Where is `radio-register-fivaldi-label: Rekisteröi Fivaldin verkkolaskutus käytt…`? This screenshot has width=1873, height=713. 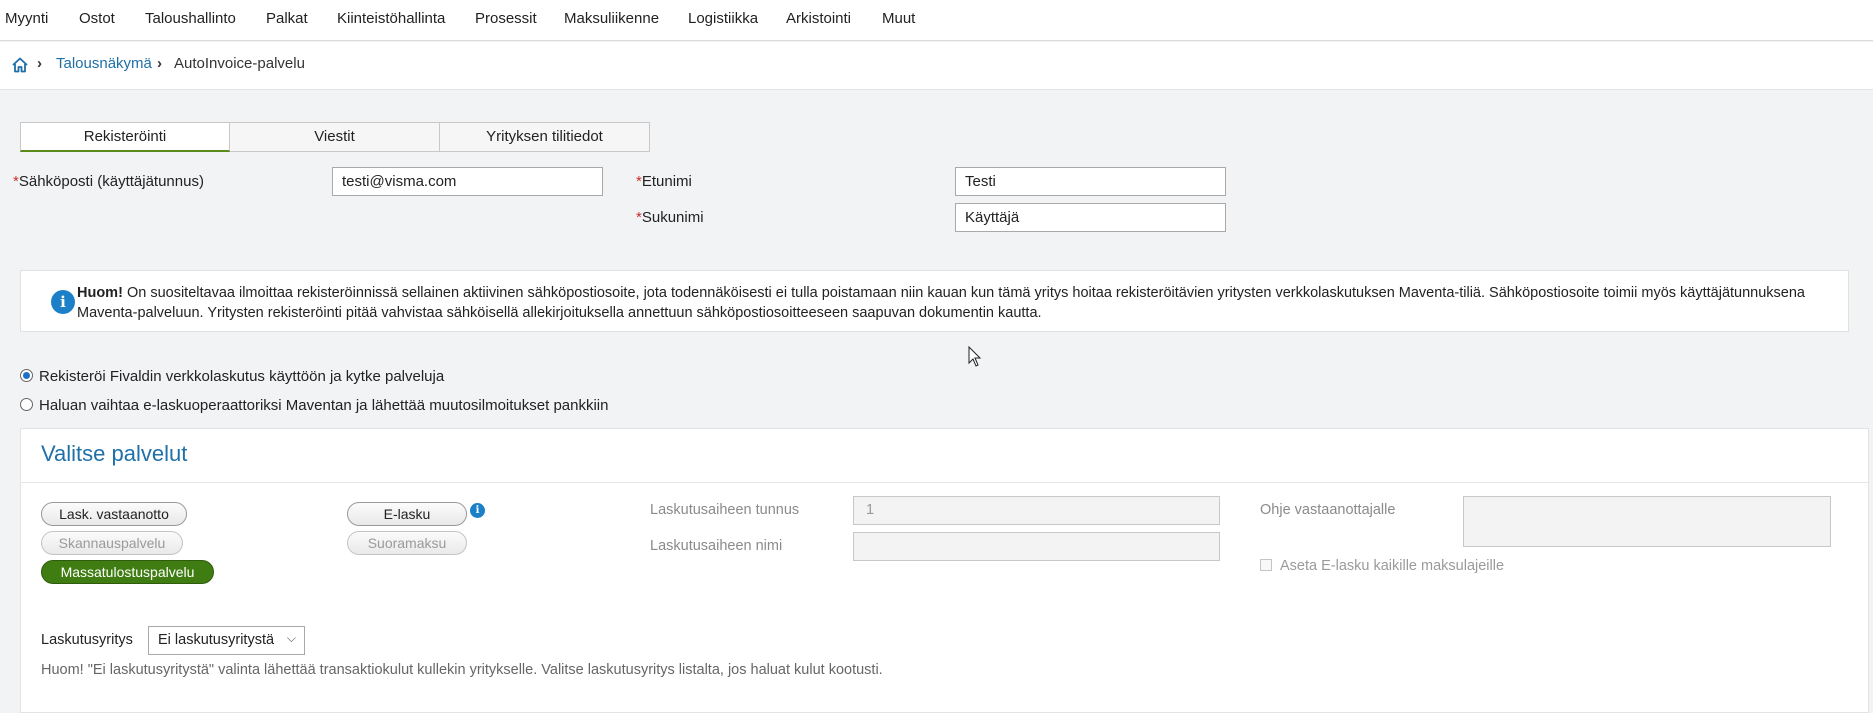 radio-register-fivaldi-label: Rekisteröi Fivaldin verkkolaskutus käytt… is located at coordinates (242, 376).